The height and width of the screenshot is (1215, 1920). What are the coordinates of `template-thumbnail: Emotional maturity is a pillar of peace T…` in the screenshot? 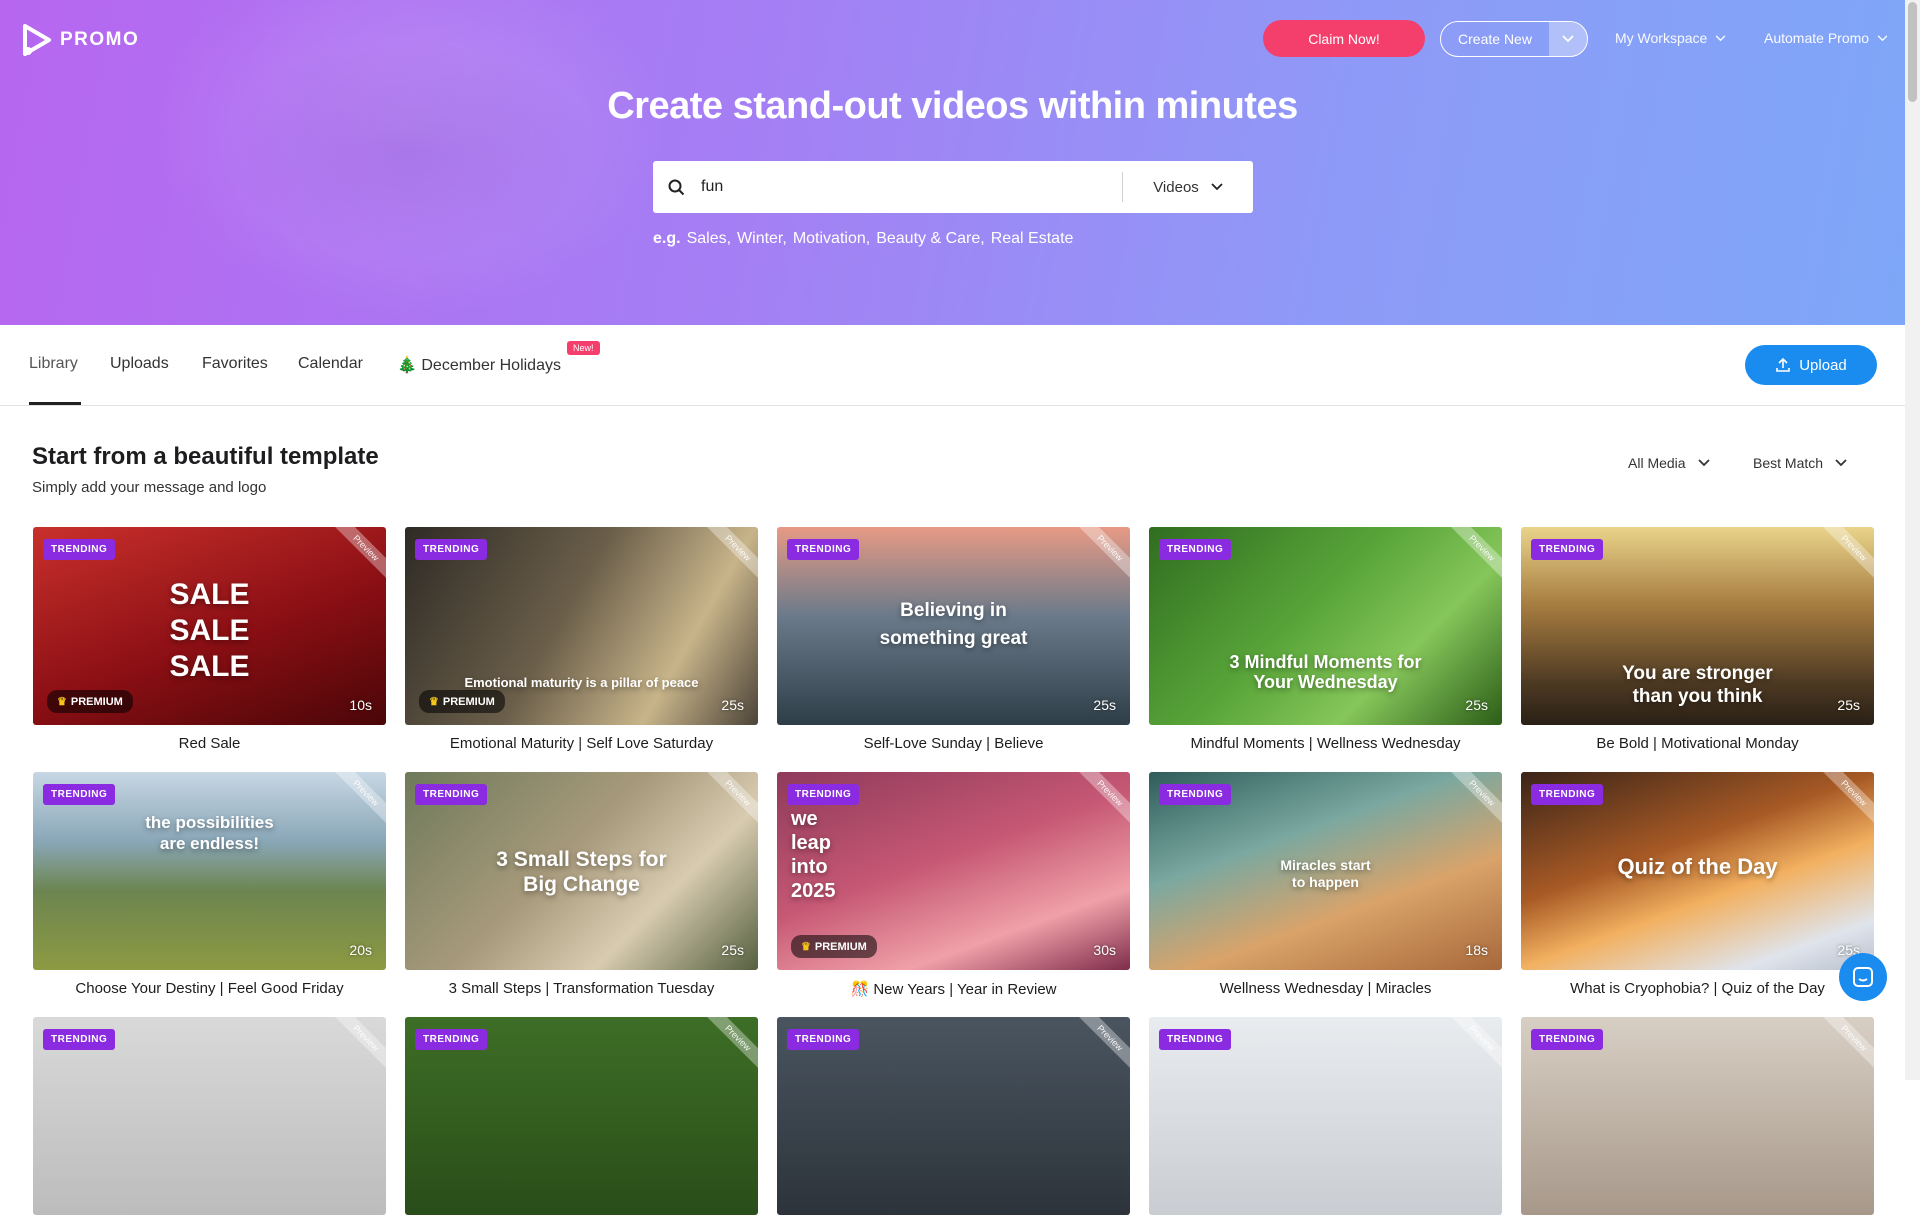 It's located at (581, 626).